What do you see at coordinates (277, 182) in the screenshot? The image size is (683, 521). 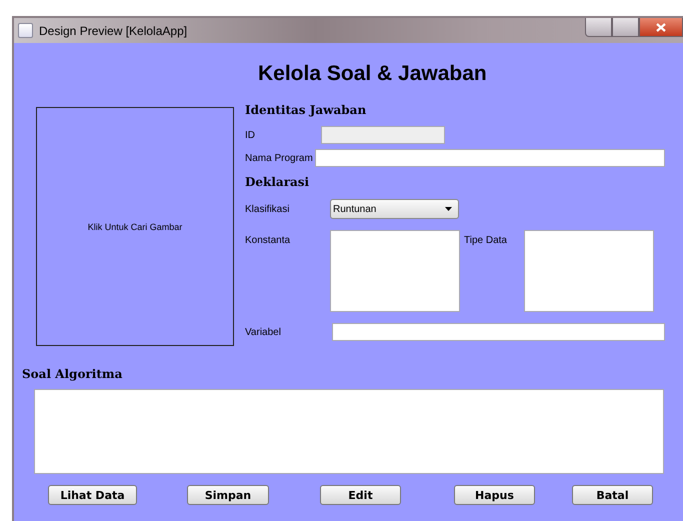 I see `section-title: Deklarasi` at bounding box center [277, 182].